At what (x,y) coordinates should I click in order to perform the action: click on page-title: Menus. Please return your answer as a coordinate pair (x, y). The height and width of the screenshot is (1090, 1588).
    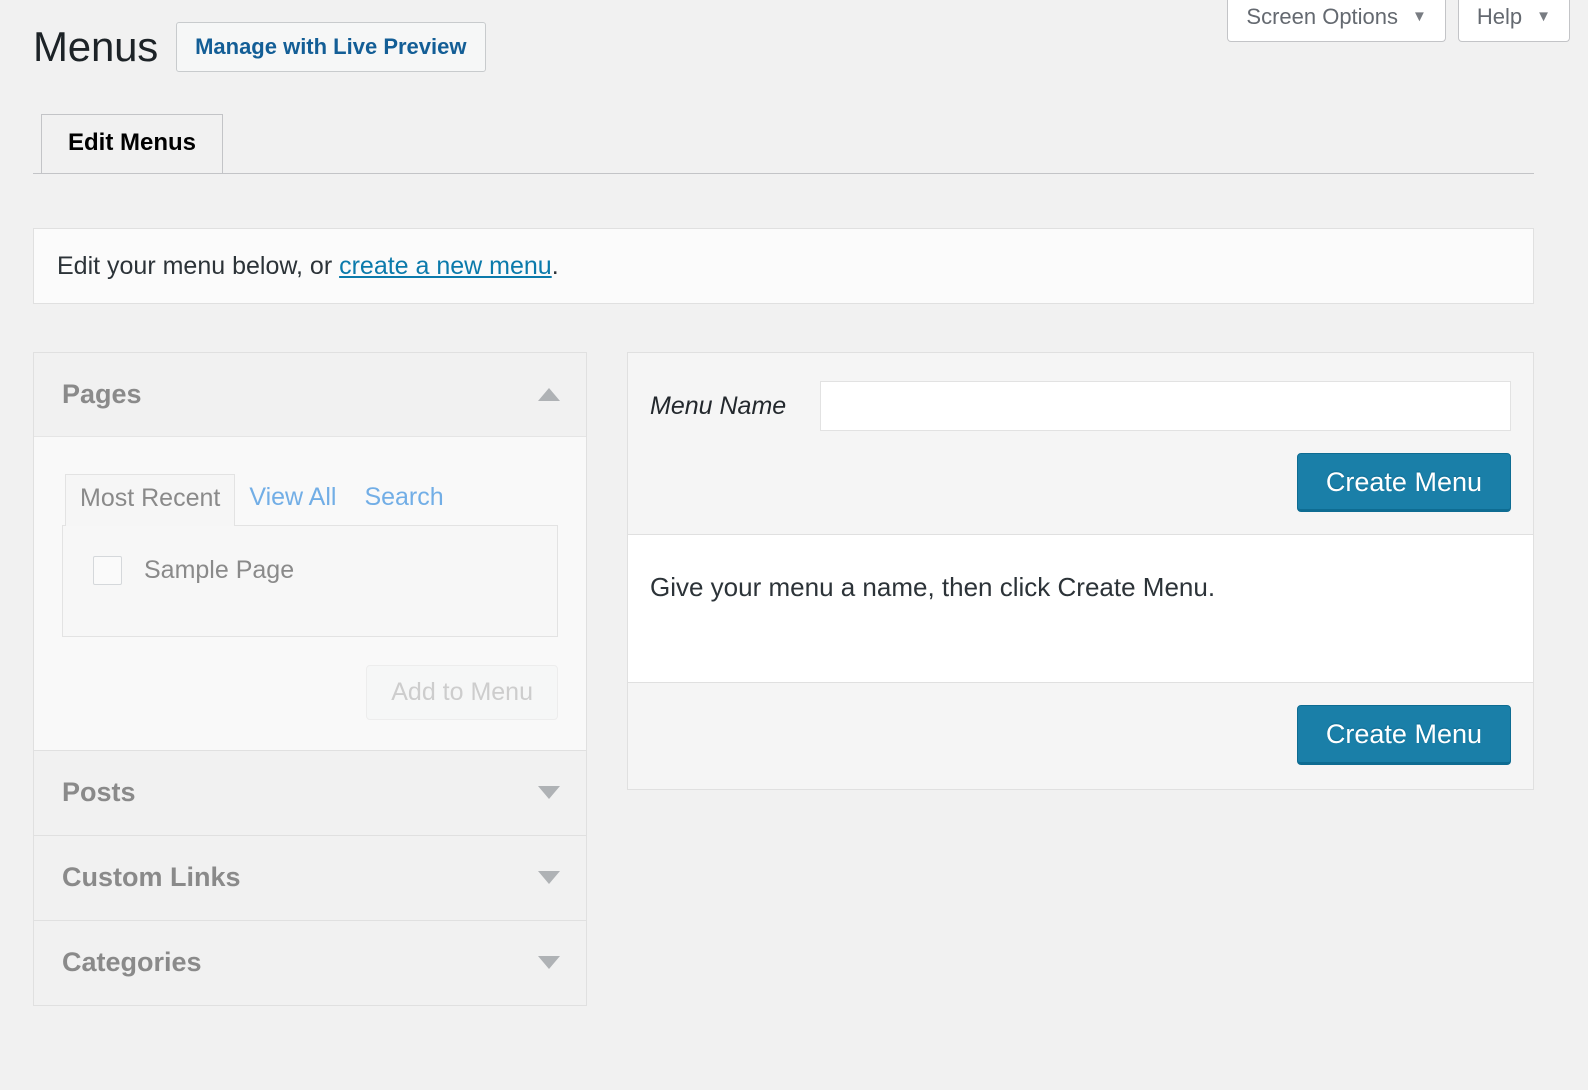
    Looking at the image, I should click on (96, 47).